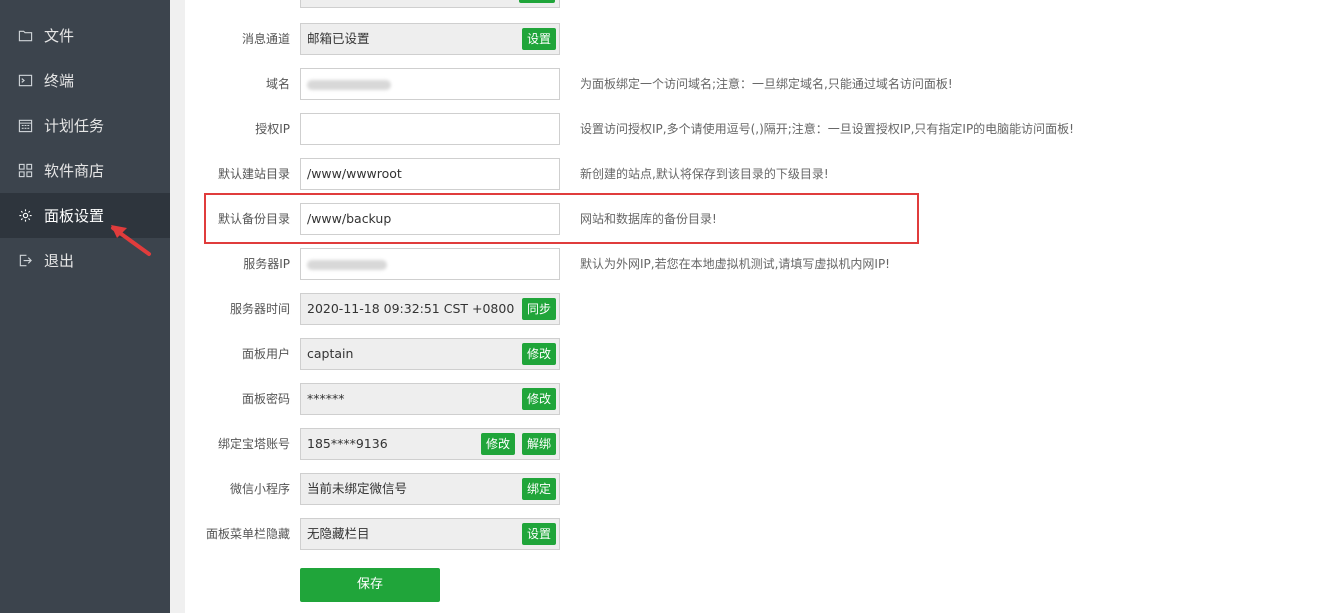  Describe the element at coordinates (758, 534) in the screenshot. I see `row-menu-hide: 面板菜单栏隐藏 无隐藏栏目 设置` at that location.